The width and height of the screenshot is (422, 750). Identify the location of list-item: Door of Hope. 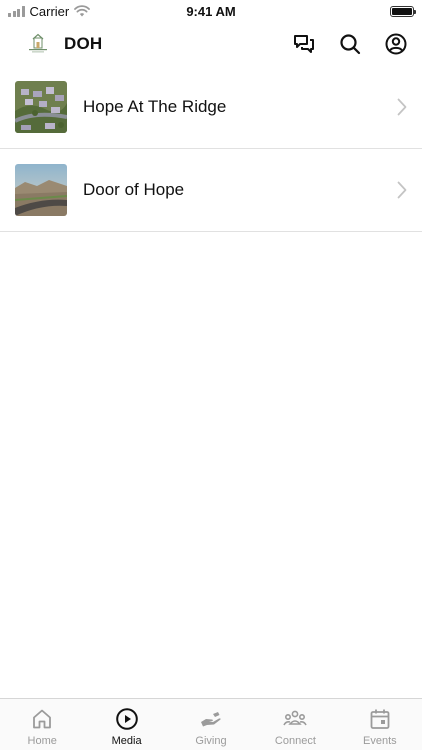
(211, 190).